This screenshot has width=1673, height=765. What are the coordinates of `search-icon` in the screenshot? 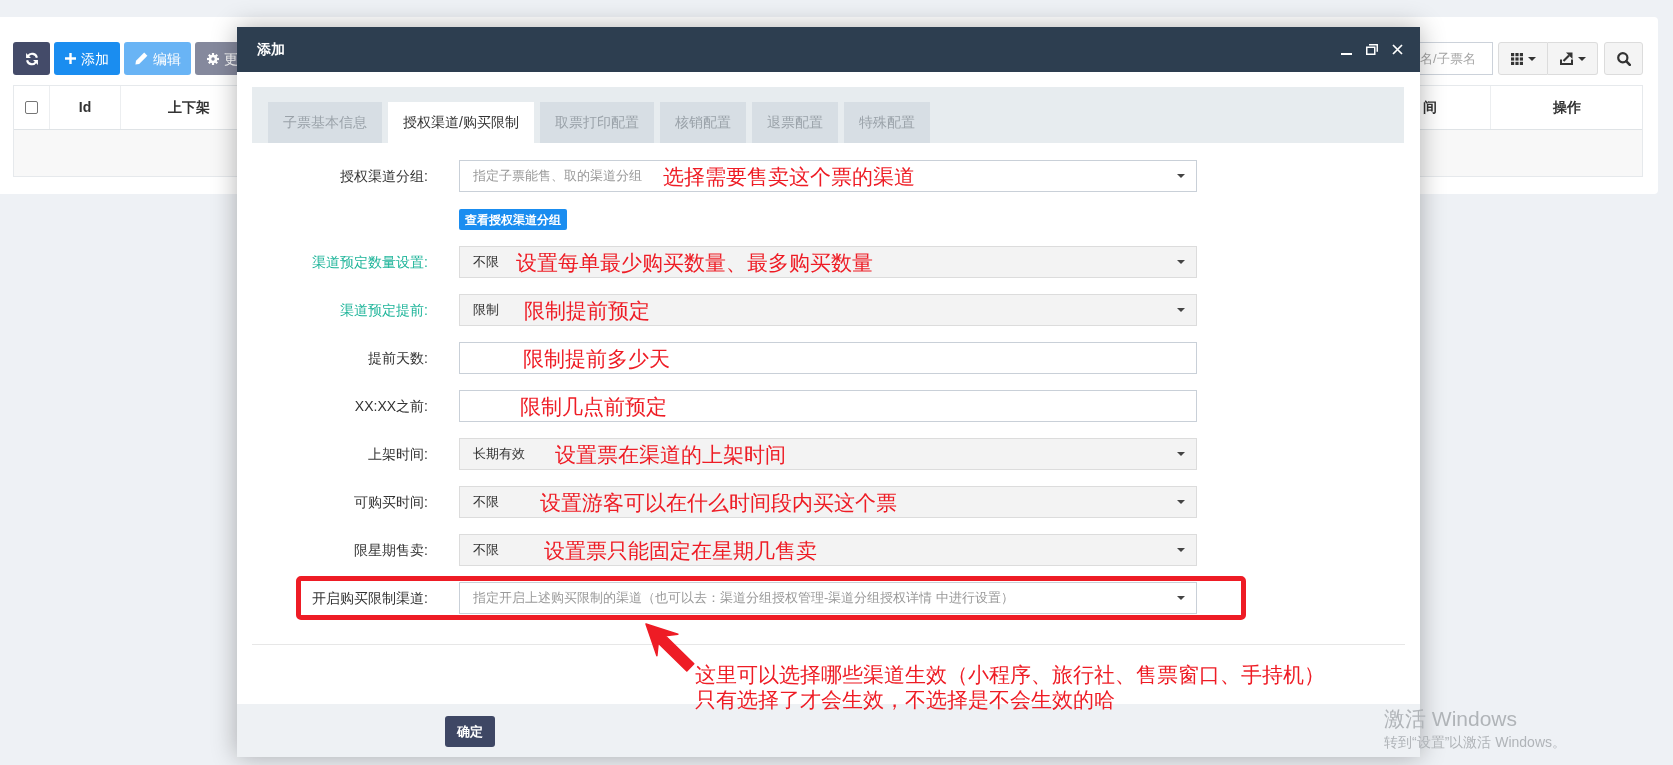 It's located at (1623, 58).